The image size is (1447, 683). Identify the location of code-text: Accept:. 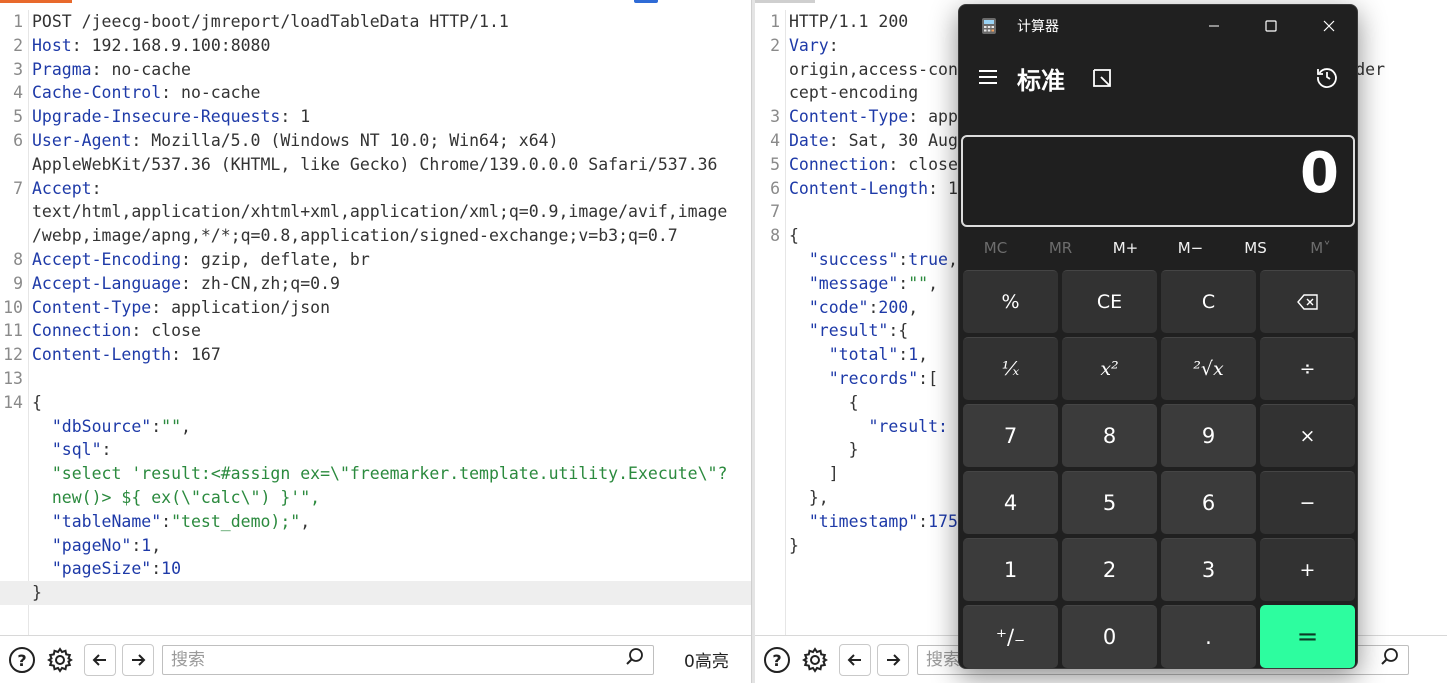
(388, 189).